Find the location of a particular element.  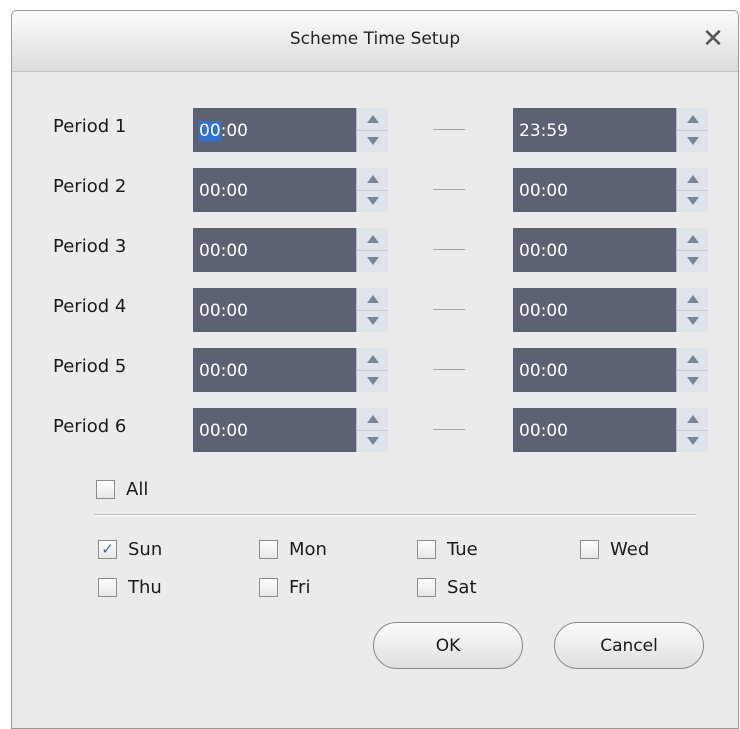

period-1-start-time: 00:00 is located at coordinates (290, 130).